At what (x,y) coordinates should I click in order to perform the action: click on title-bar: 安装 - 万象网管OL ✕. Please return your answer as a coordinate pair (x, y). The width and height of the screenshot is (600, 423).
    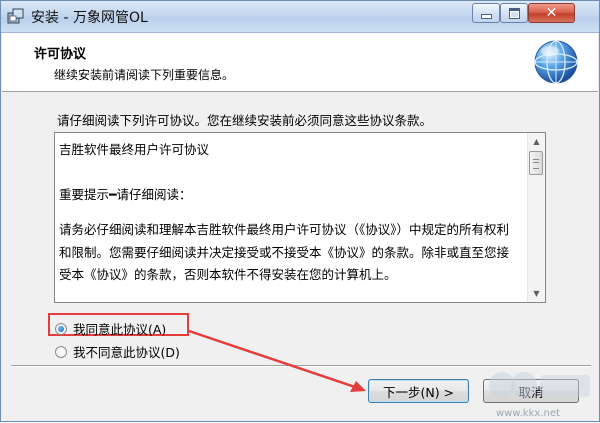
    Looking at the image, I should click on (300, 17).